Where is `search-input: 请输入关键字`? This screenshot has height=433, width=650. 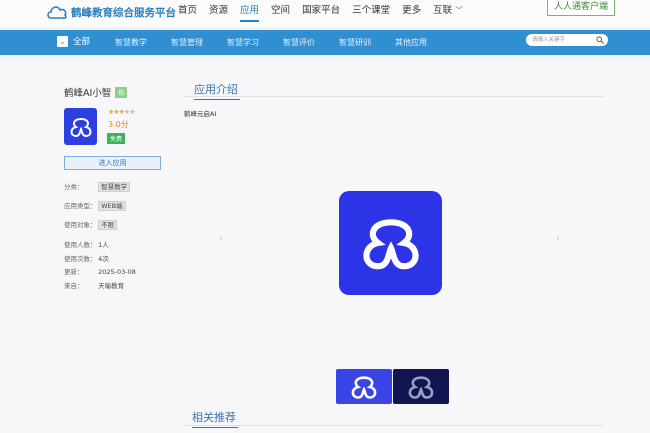 search-input: 请输入关键字 is located at coordinates (567, 40).